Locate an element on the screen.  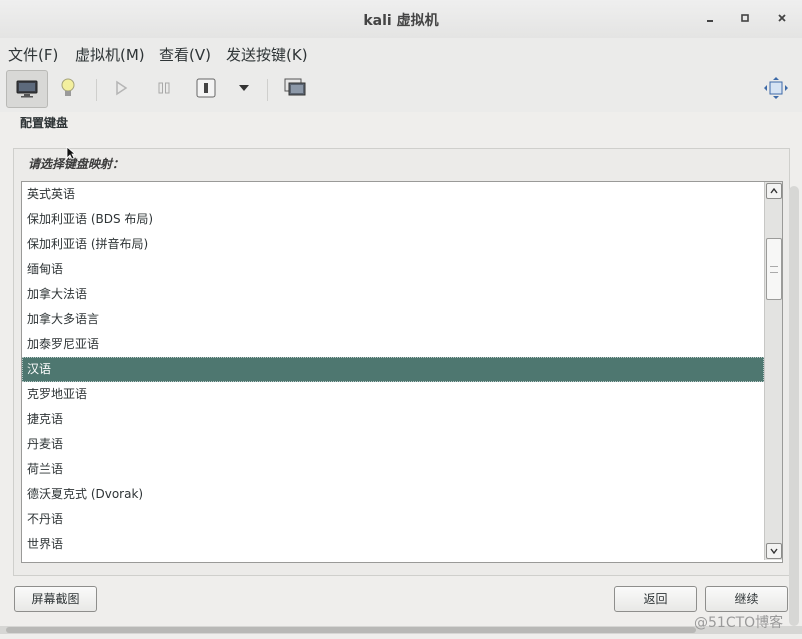
dropdown-arrow-icon is located at coordinates (244, 88).